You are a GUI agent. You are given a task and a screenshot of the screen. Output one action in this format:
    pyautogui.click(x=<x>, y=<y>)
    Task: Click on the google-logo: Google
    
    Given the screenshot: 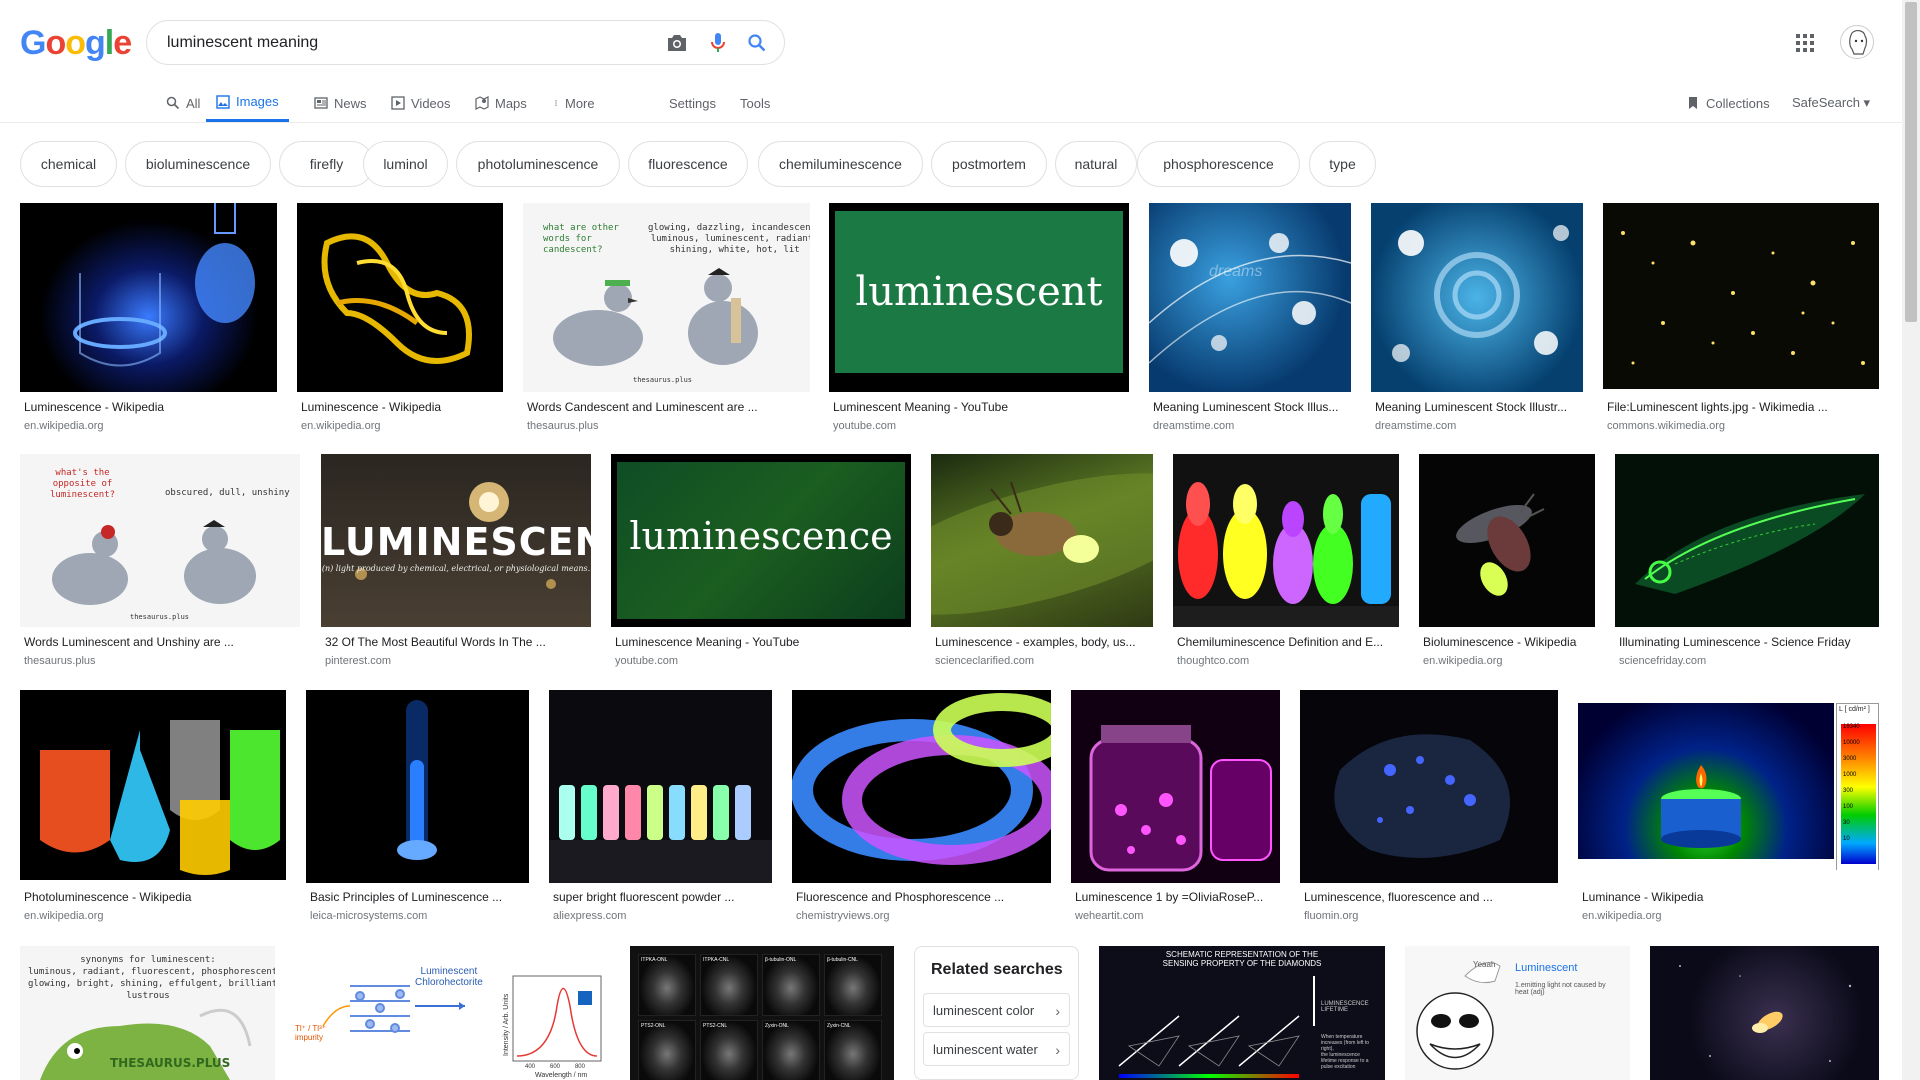 What is the action you would take?
    pyautogui.click(x=76, y=43)
    